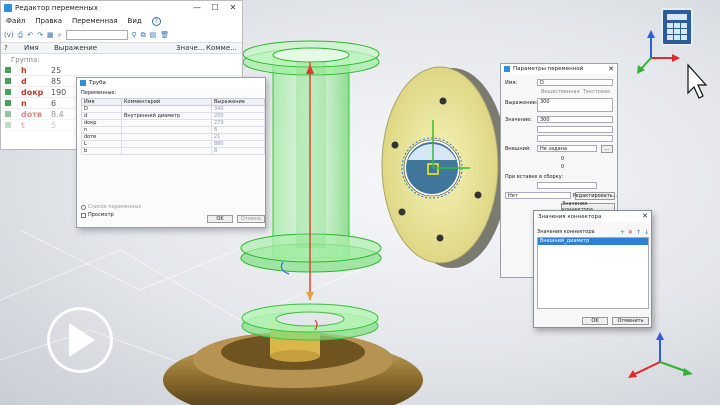  Describe the element at coordinates (30, 35) in the screenshot. I see `undo-icon: ↶` at that location.